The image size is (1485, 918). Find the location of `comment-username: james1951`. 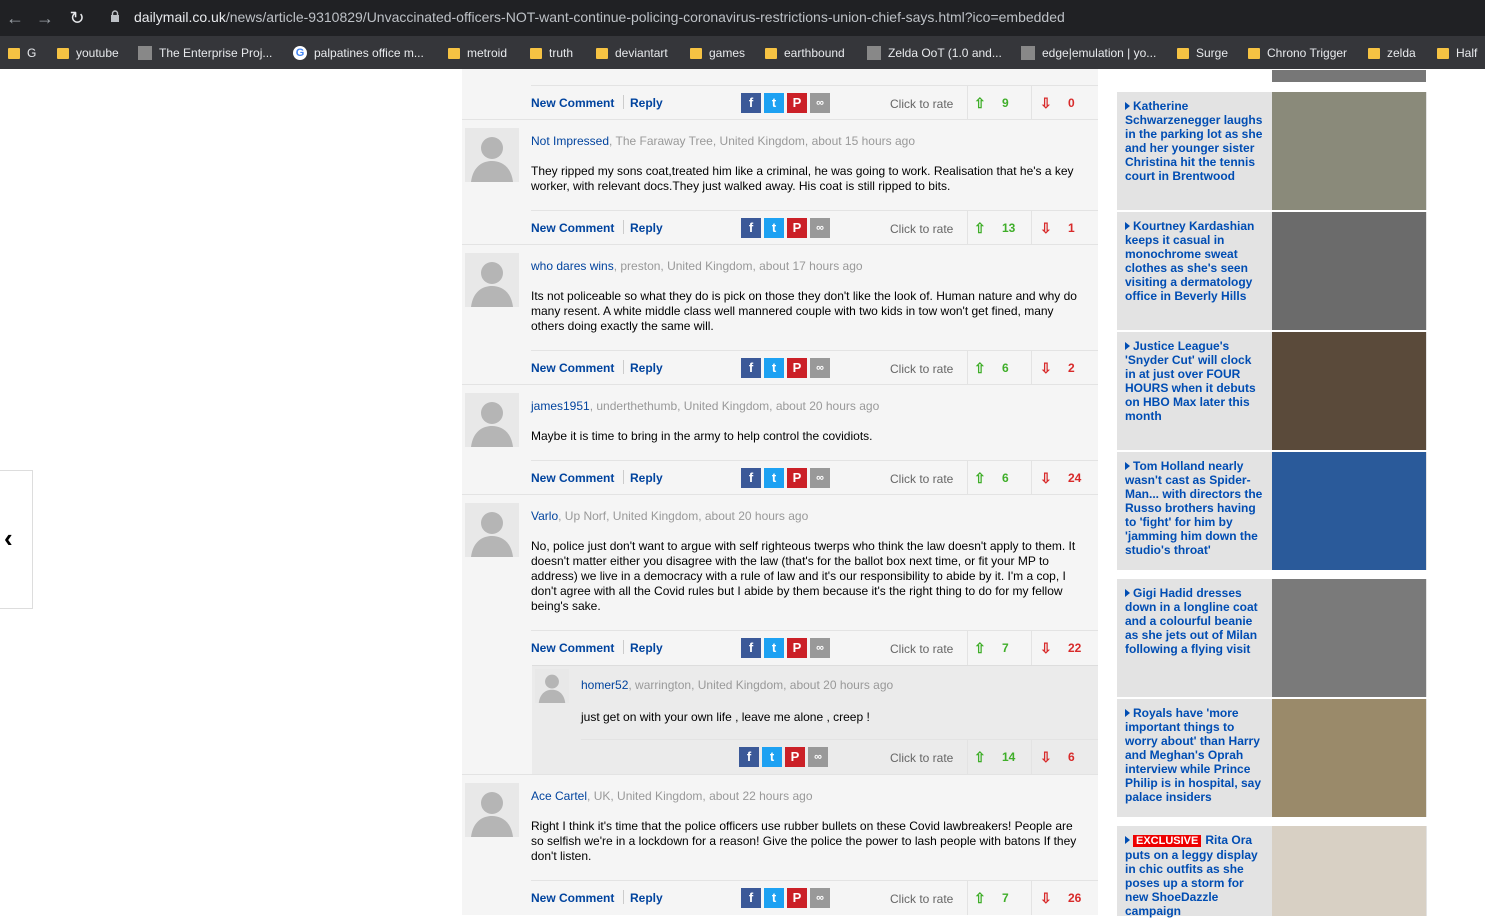

comment-username: james1951 is located at coordinates (560, 406).